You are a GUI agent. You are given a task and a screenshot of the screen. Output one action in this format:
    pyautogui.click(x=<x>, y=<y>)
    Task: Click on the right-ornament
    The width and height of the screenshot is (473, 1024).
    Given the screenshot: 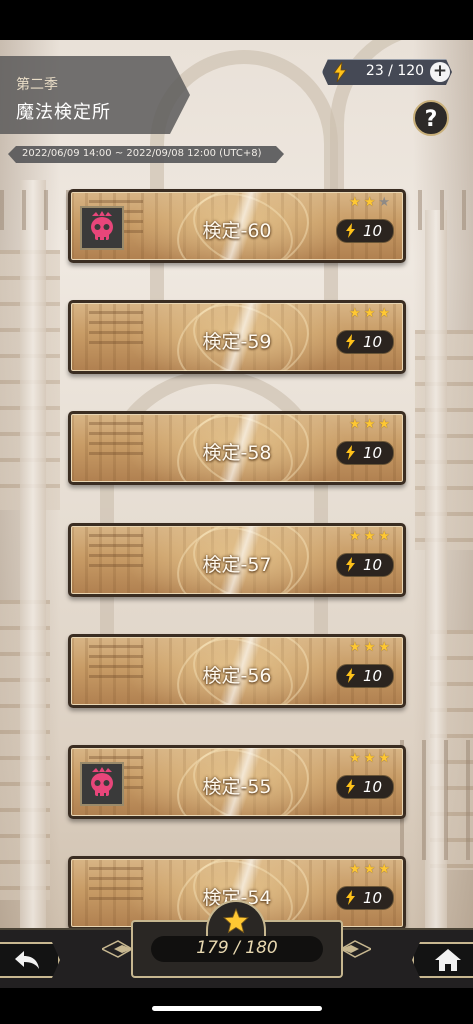 What is the action you would take?
    pyautogui.click(x=356, y=949)
    